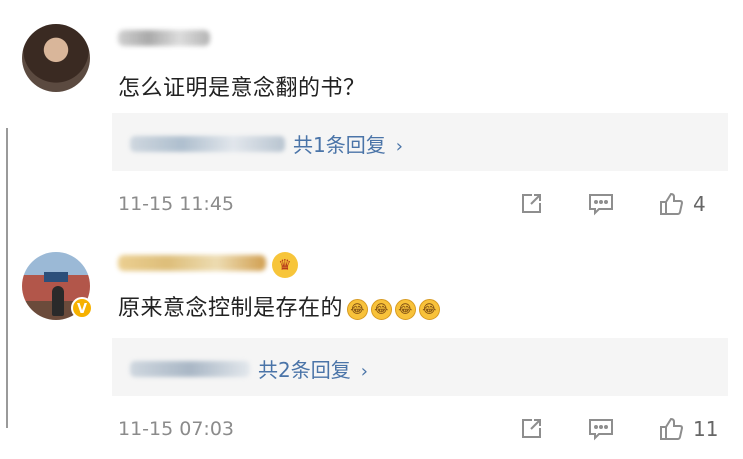 The height and width of the screenshot is (459, 743). Describe the element at coordinates (56, 277) in the screenshot. I see `avatar-sign` at that location.